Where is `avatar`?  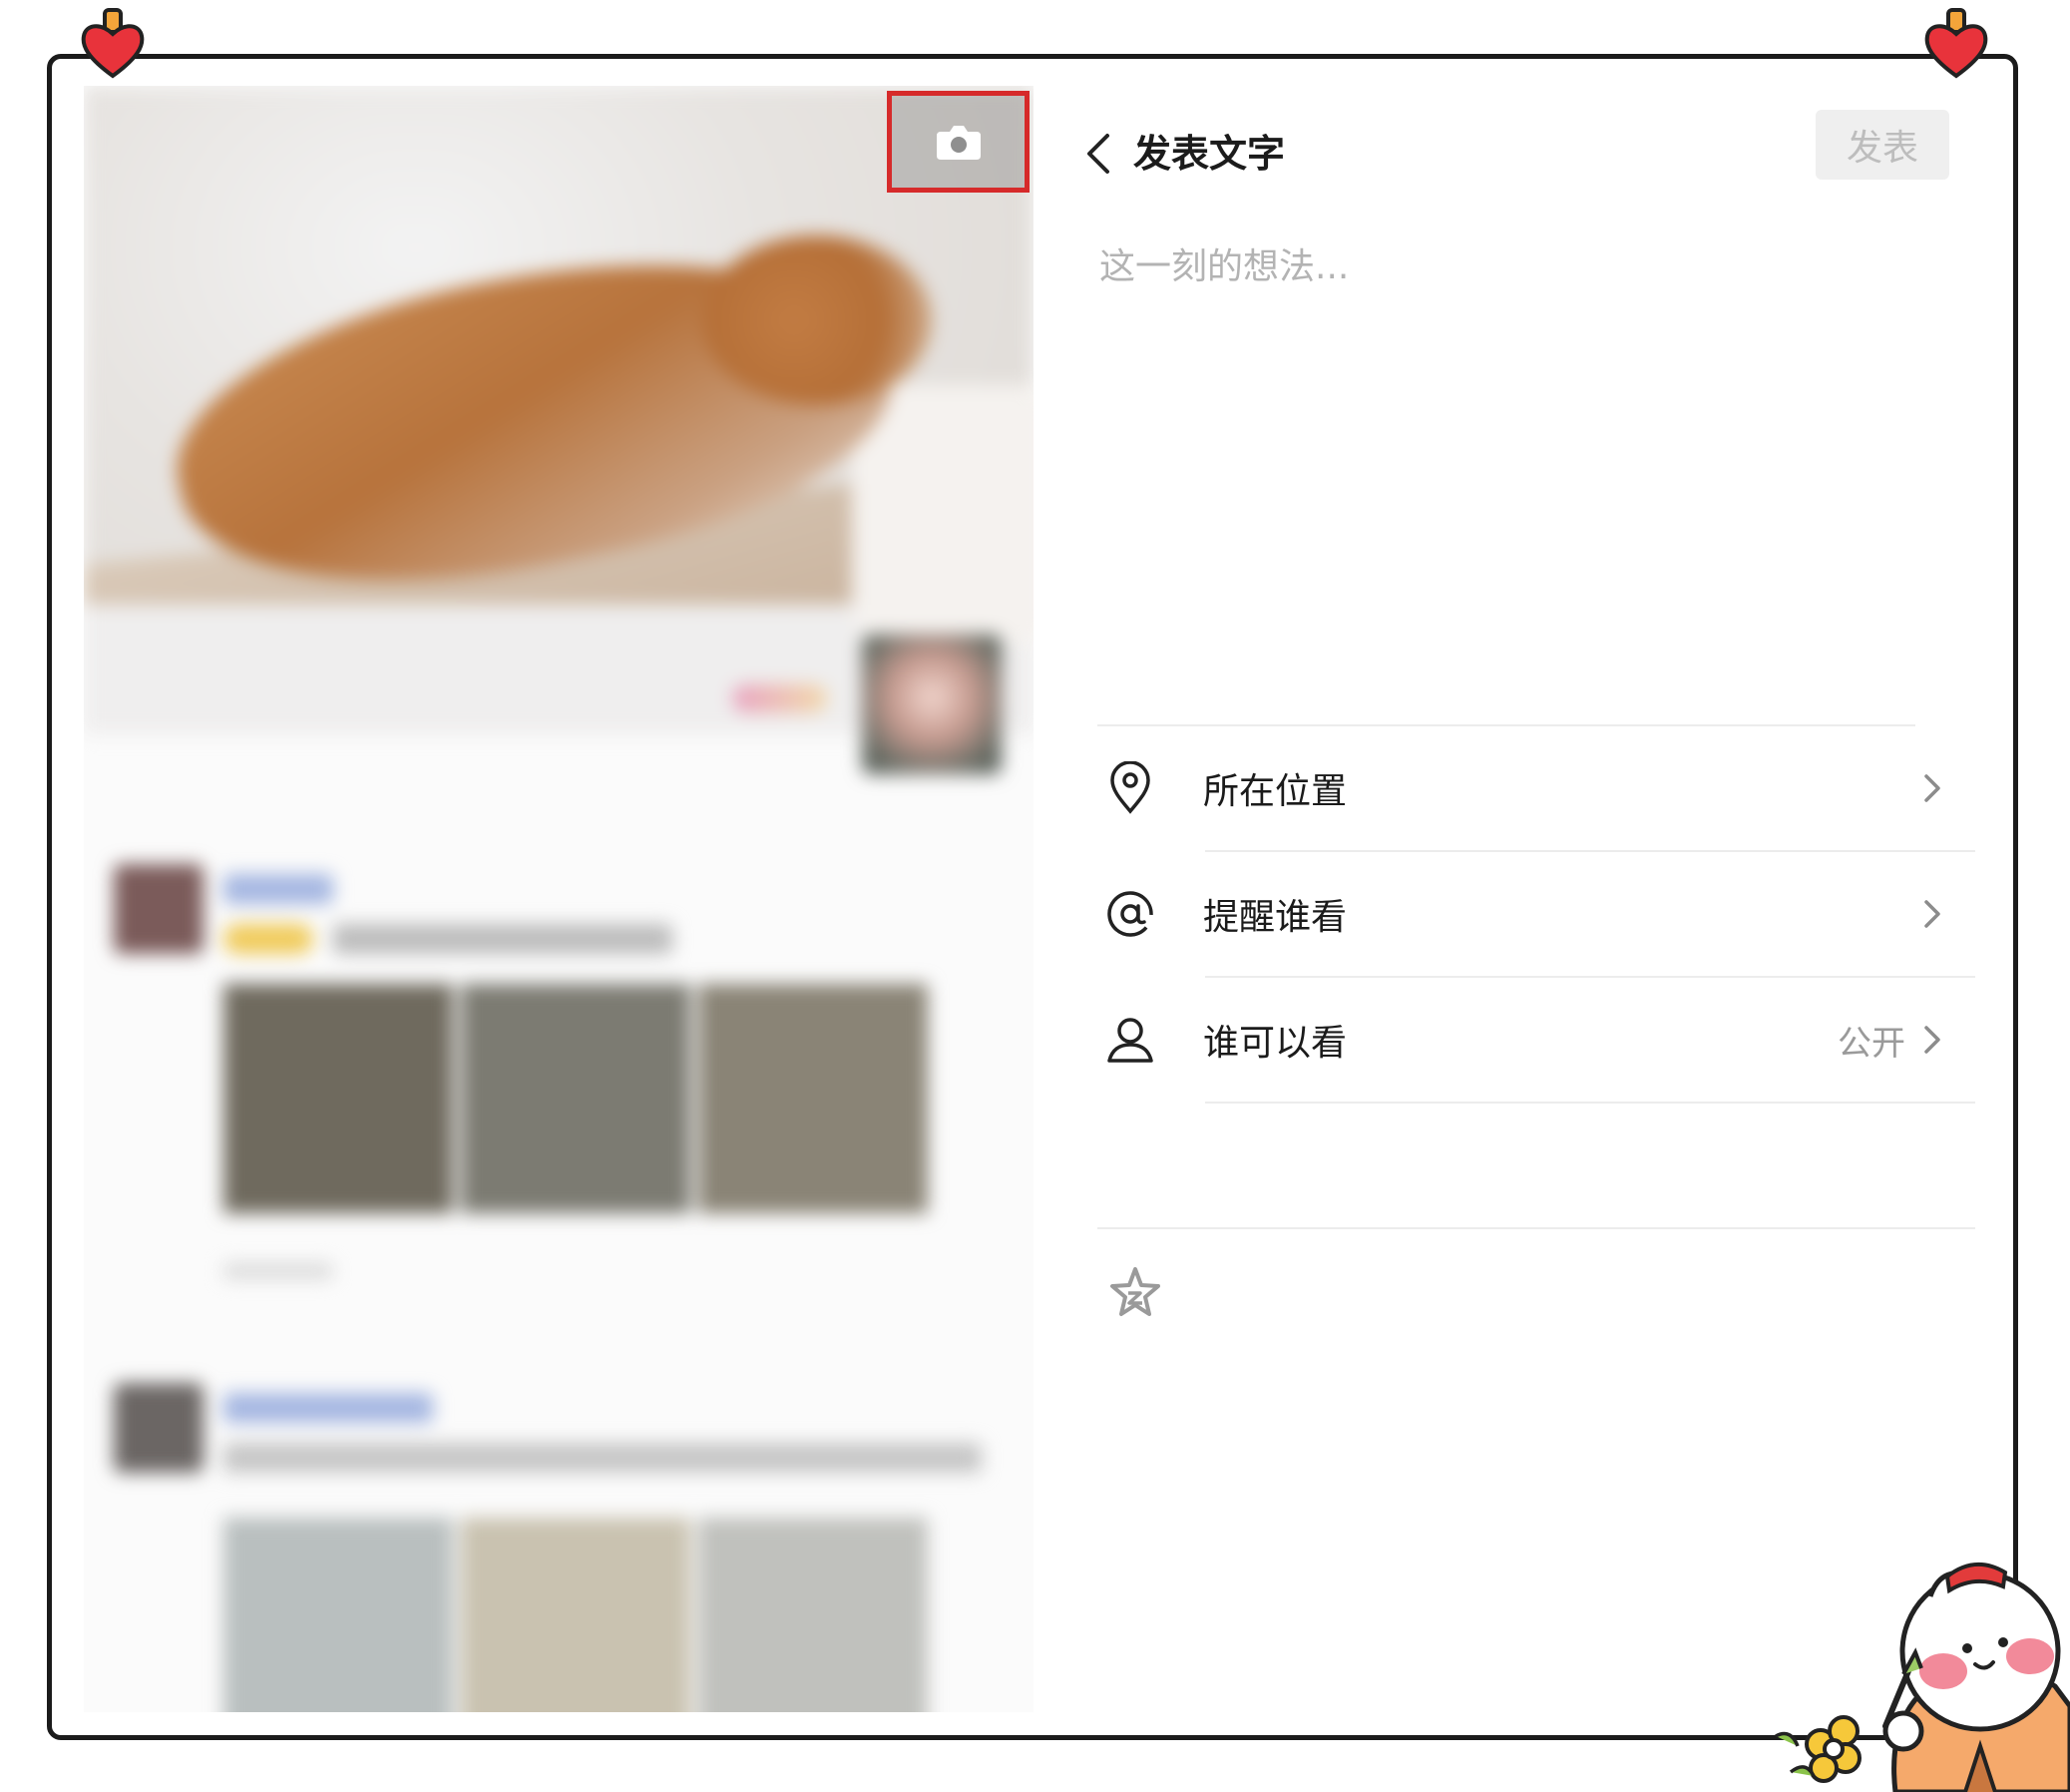
avatar is located at coordinates (932, 704).